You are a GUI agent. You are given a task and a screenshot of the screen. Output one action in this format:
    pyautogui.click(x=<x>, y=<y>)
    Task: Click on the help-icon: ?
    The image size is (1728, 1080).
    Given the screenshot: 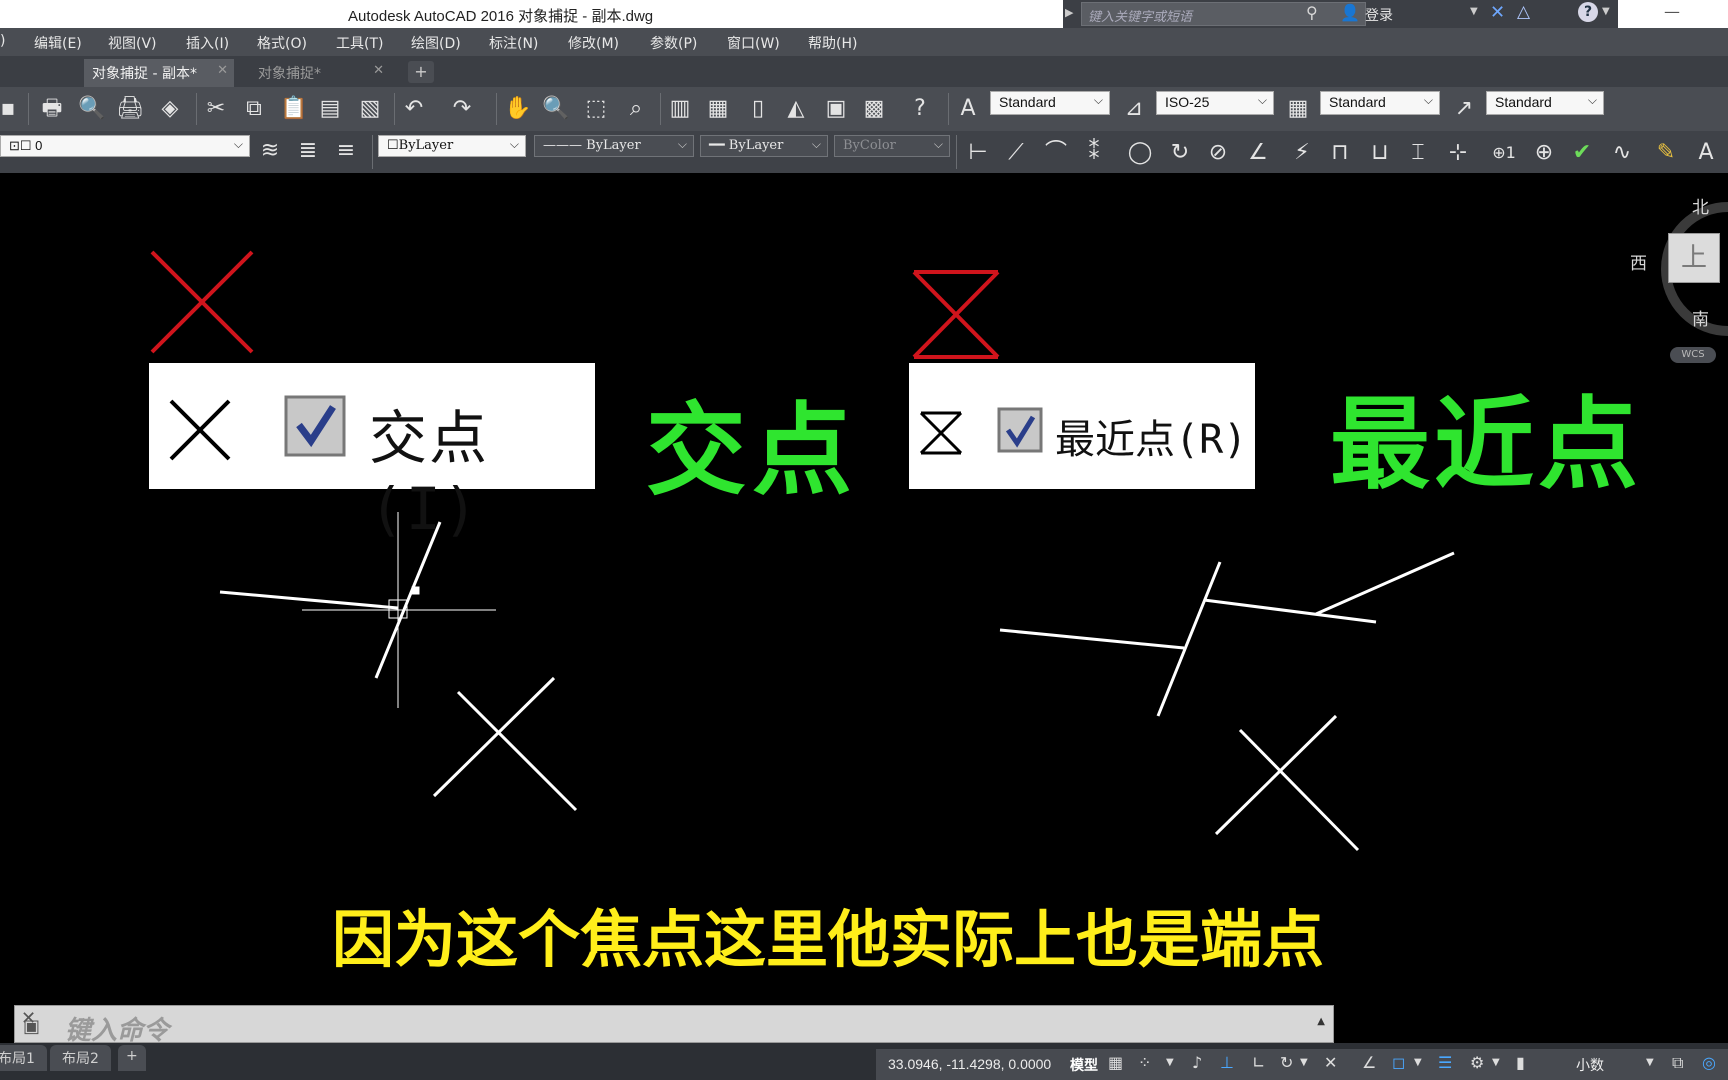 What is the action you would take?
    pyautogui.click(x=1588, y=12)
    